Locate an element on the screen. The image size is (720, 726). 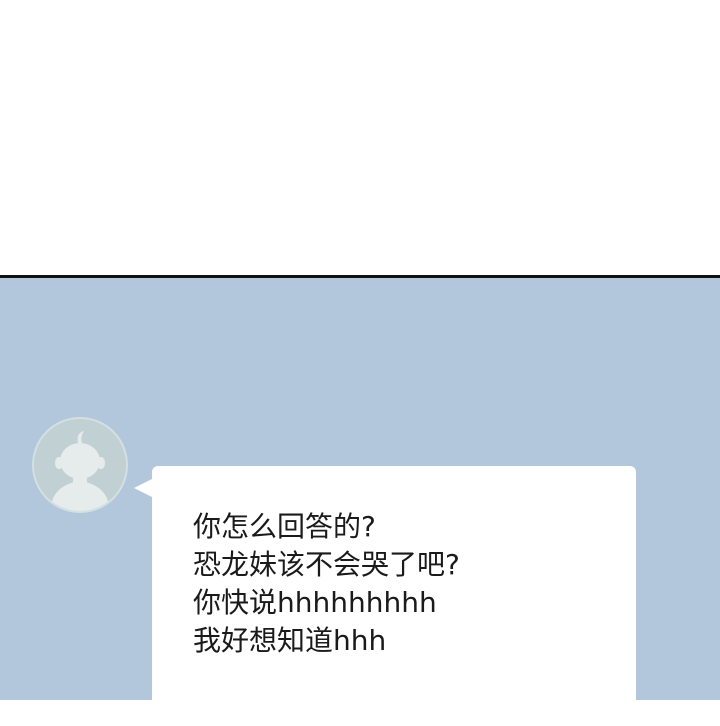
message-text: 你怎么回答的? 恐龙妹该不会哭了吧? 你快说hhhhhhhhh 我好想知道hhh is located at coordinates (326, 584).